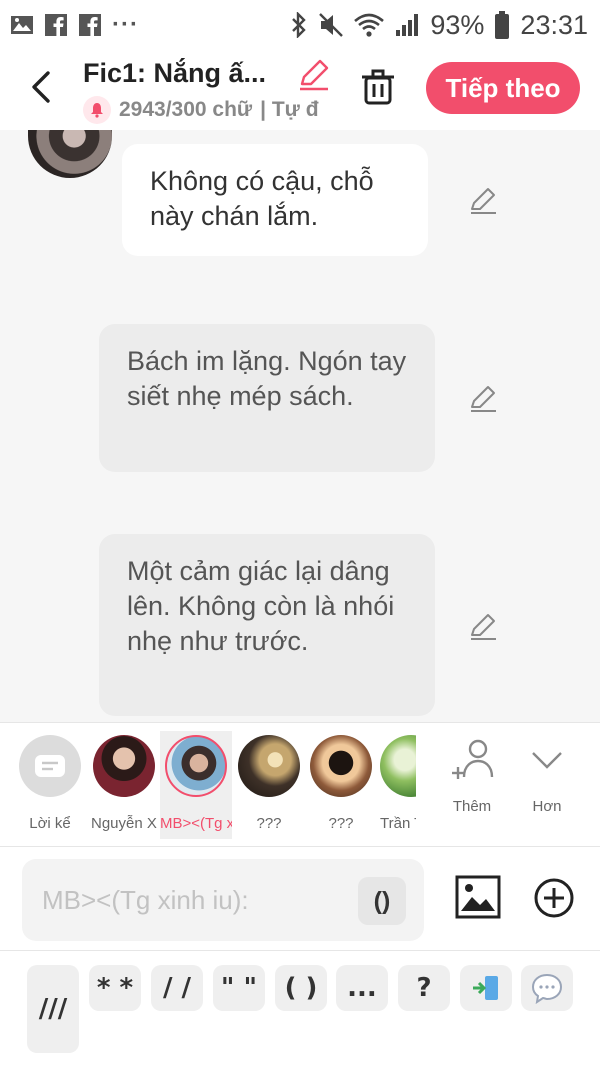  What do you see at coordinates (472, 806) in the screenshot?
I see `add-label: Thêm` at bounding box center [472, 806].